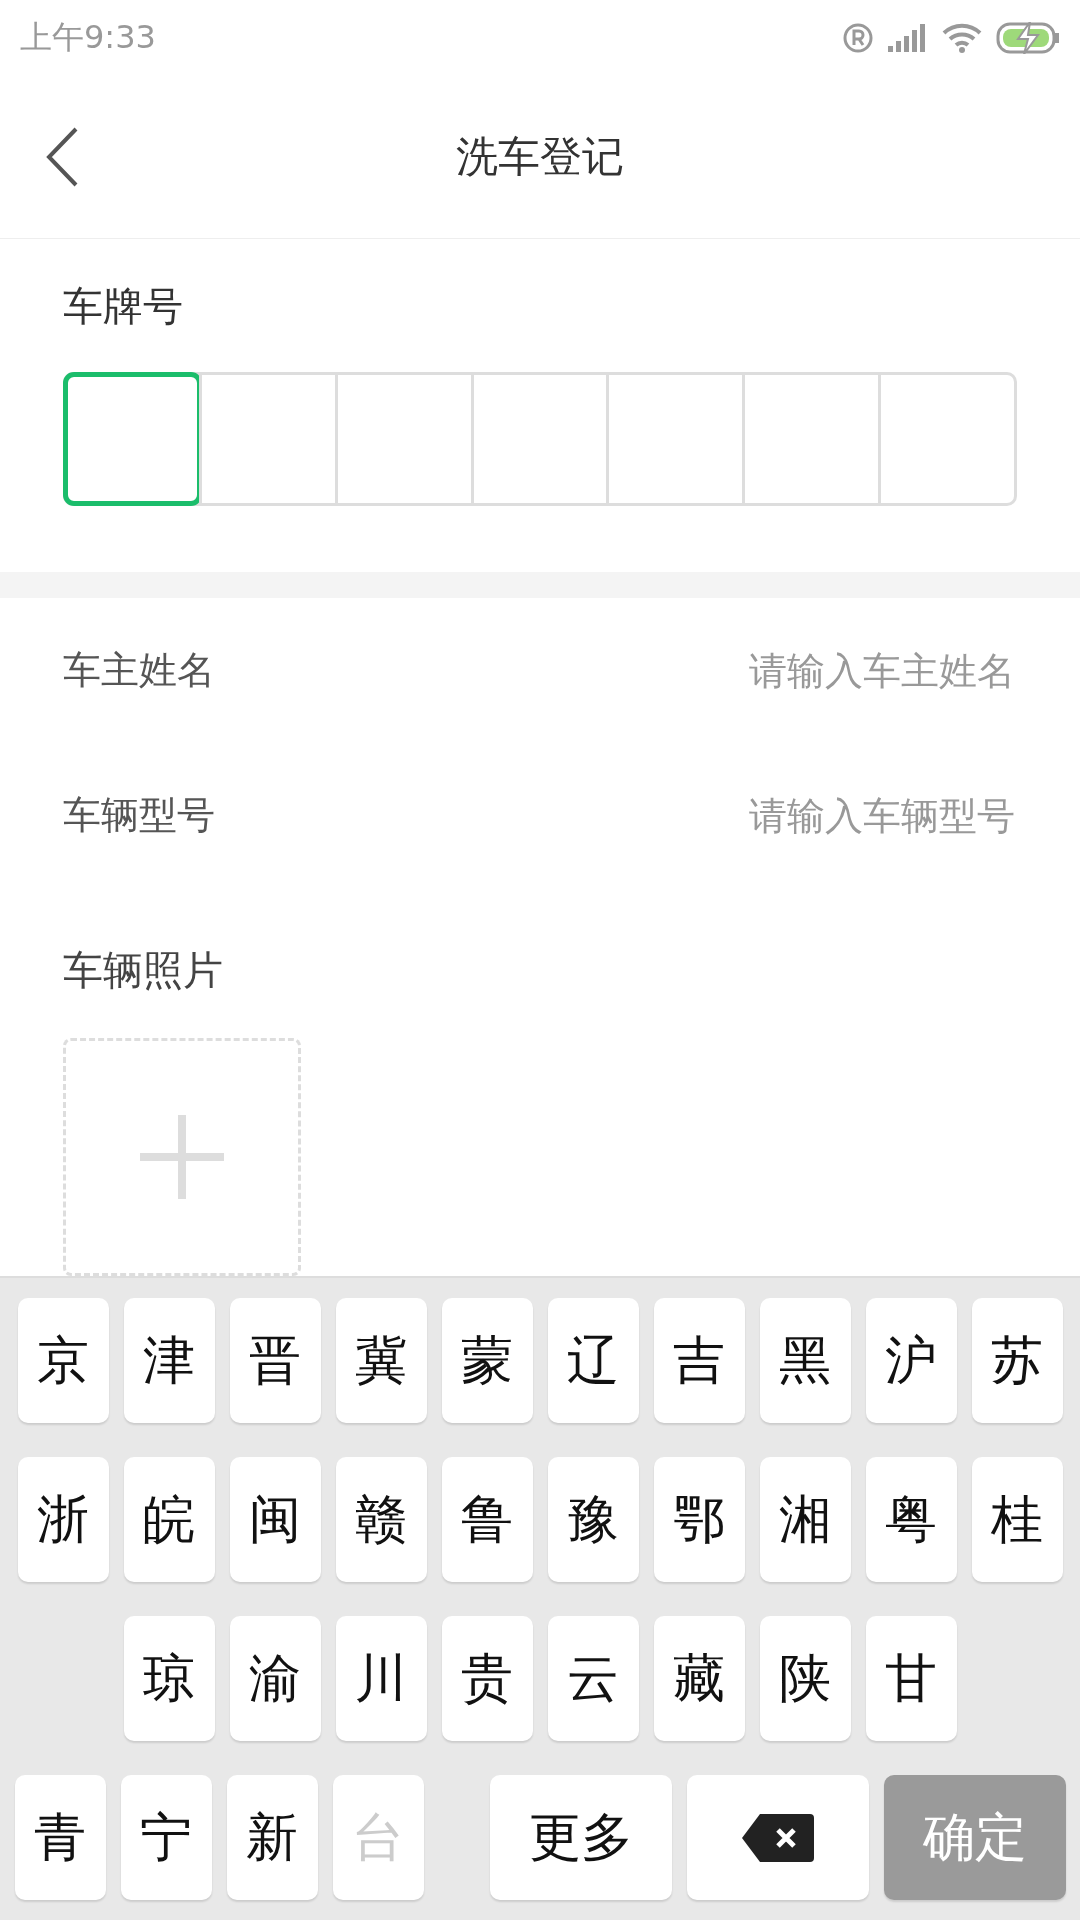  What do you see at coordinates (487, 1360) in the screenshot?
I see `key: 蒙` at bounding box center [487, 1360].